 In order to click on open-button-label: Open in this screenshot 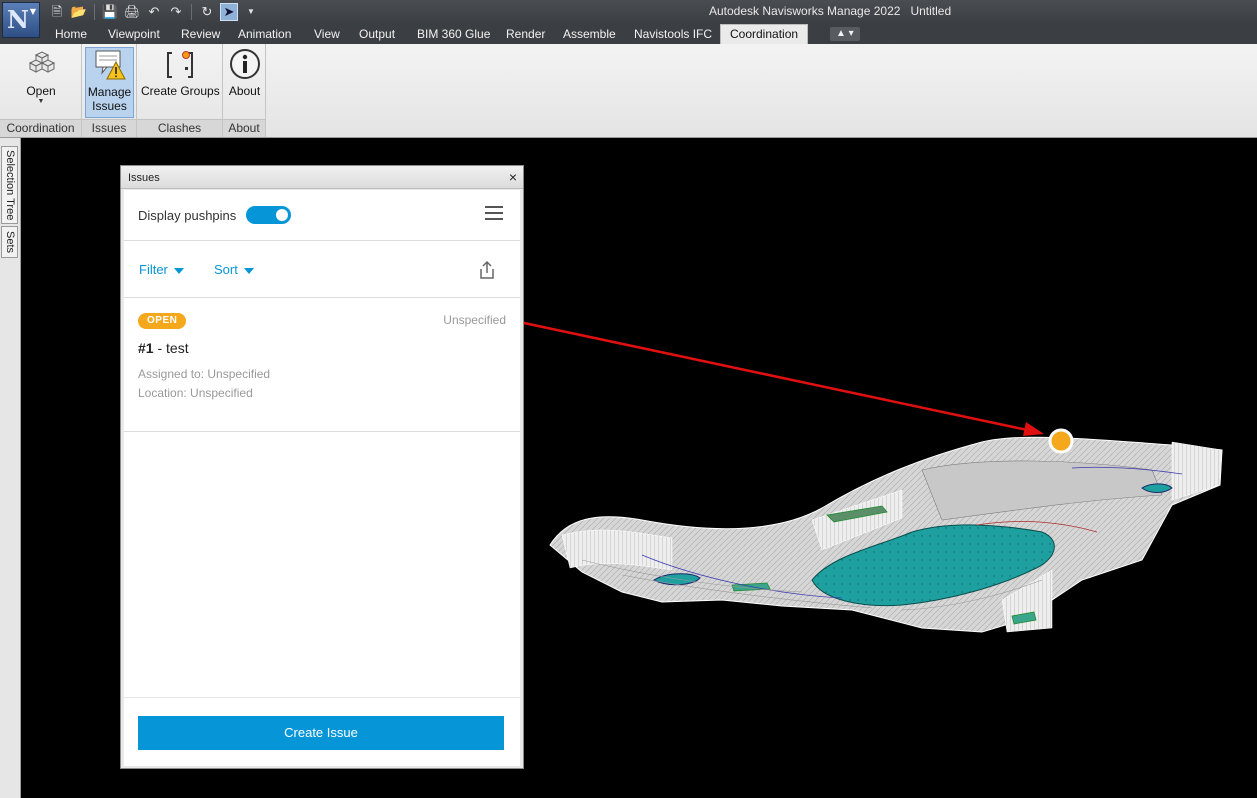, I will do `click(41, 91)`.